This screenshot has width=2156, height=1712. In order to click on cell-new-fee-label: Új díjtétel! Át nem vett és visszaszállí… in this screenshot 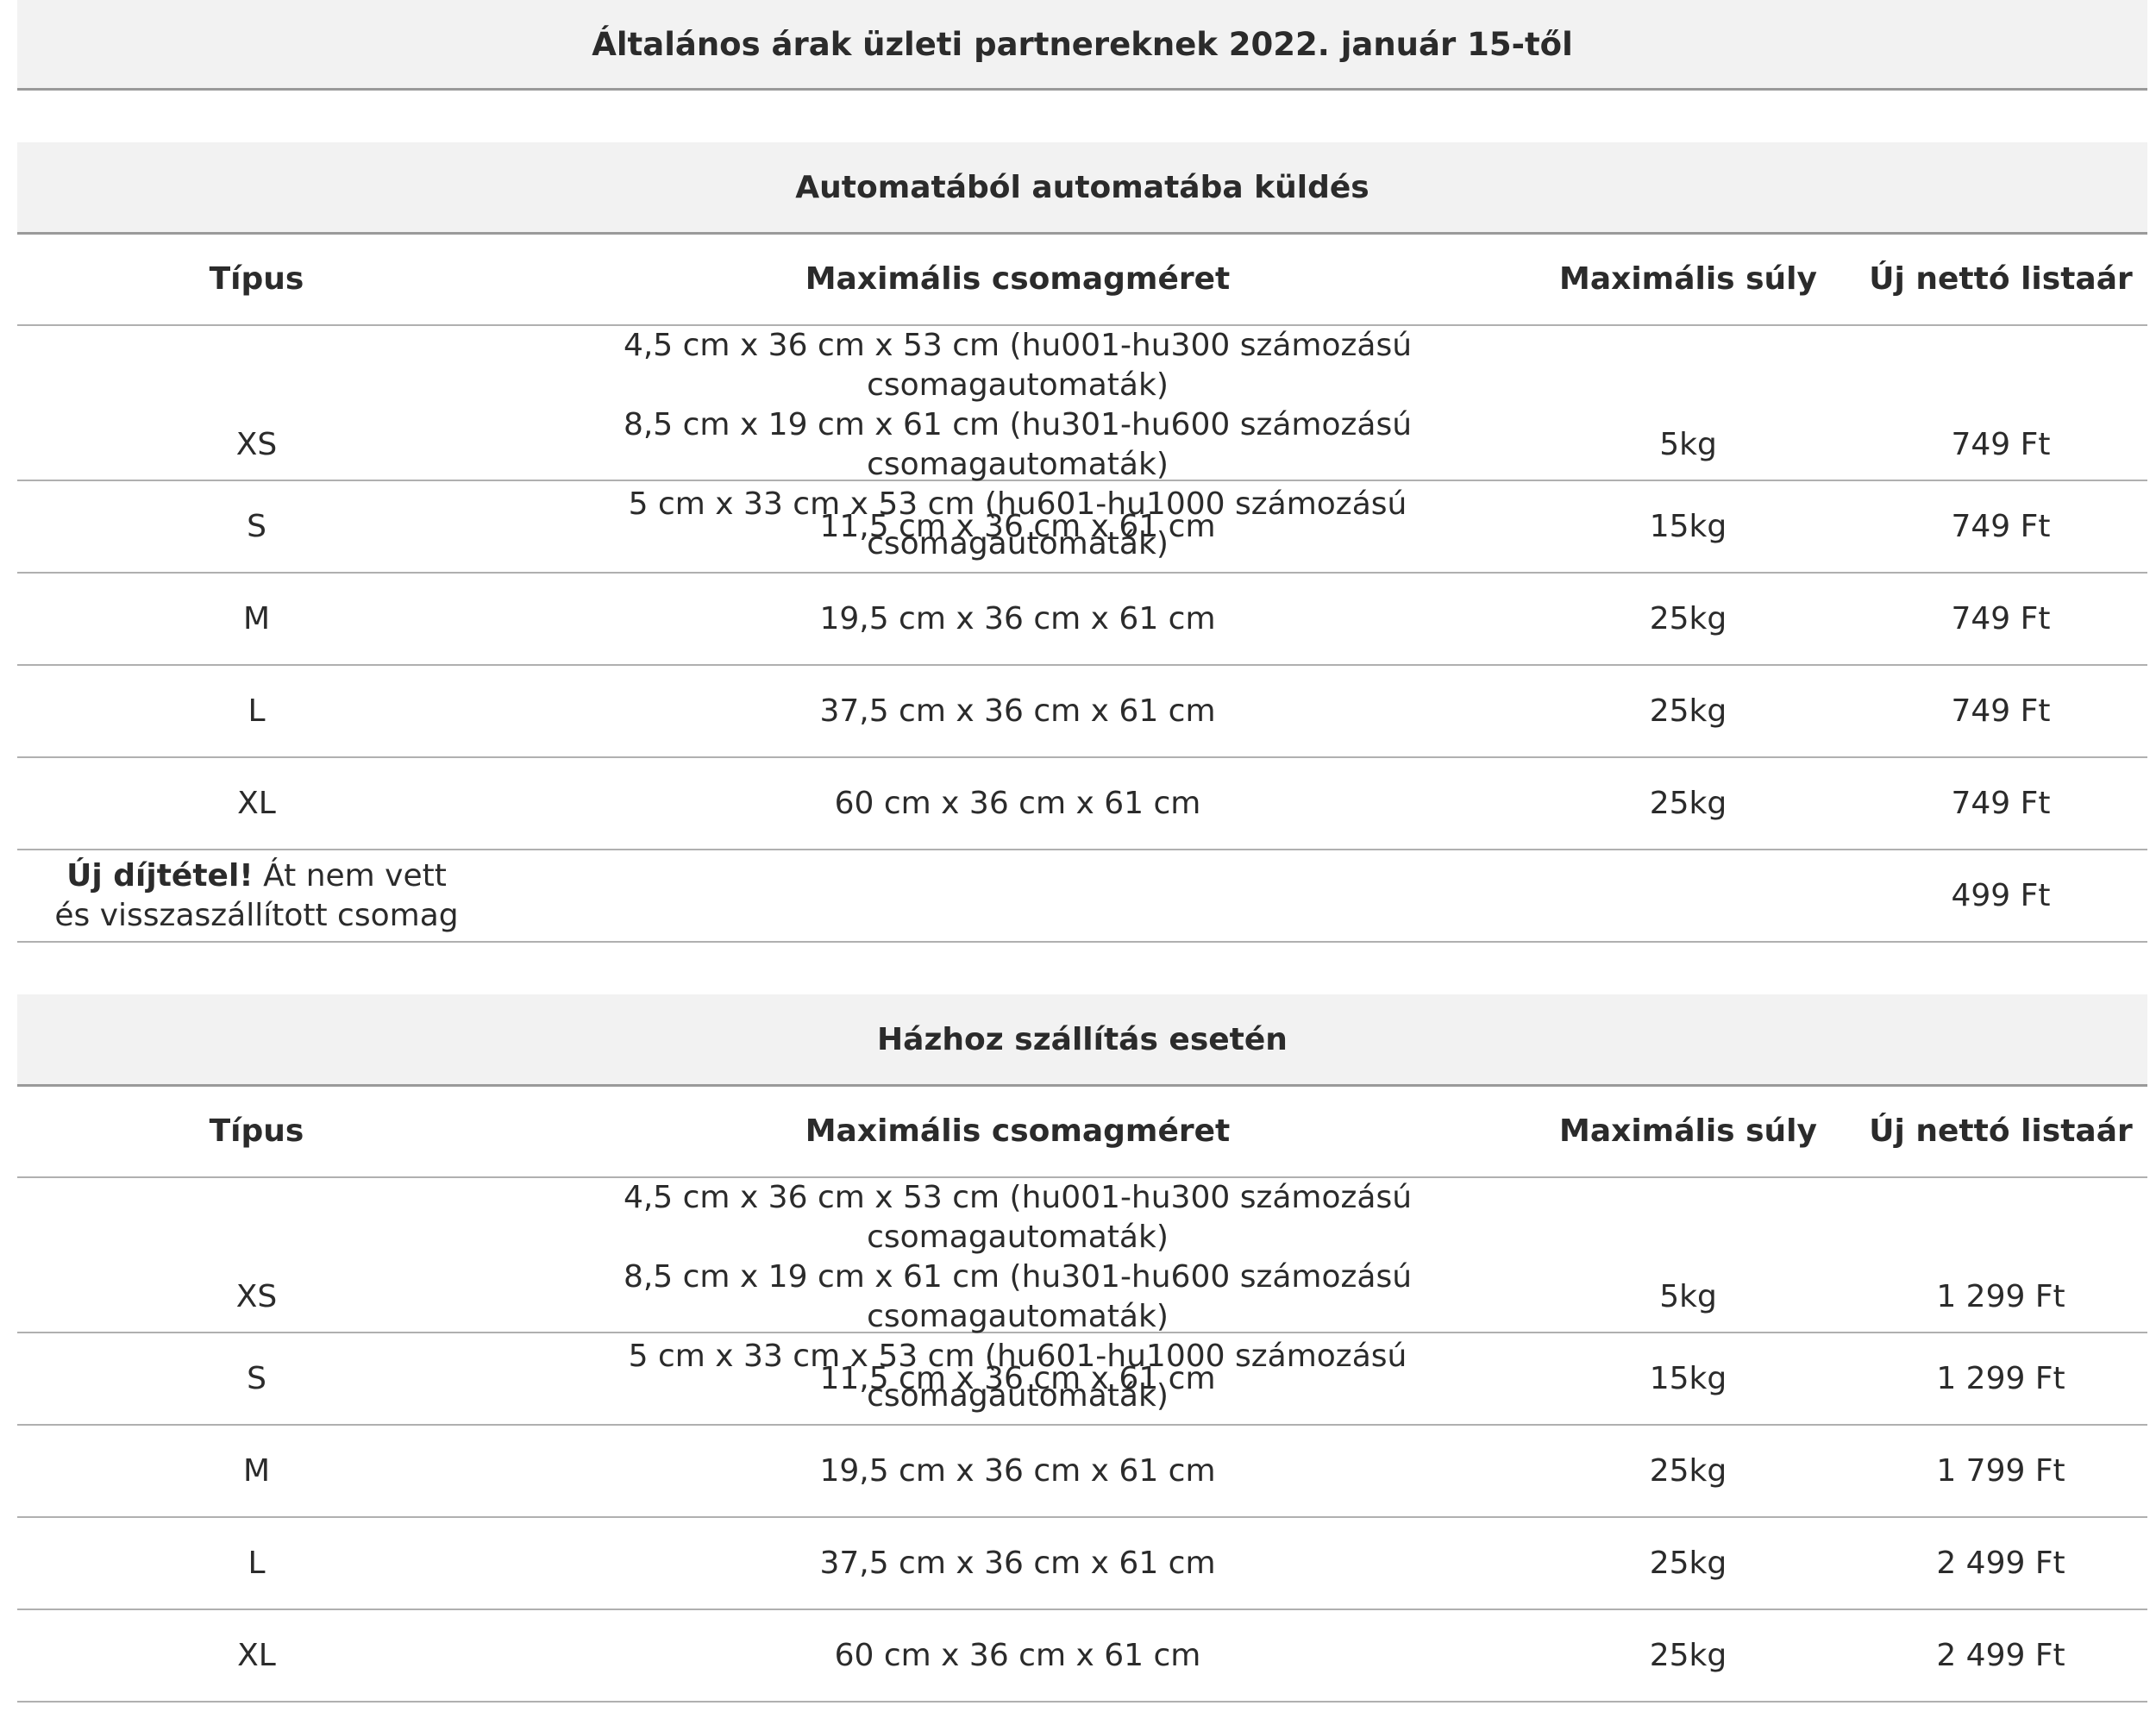, I will do `click(256, 896)`.